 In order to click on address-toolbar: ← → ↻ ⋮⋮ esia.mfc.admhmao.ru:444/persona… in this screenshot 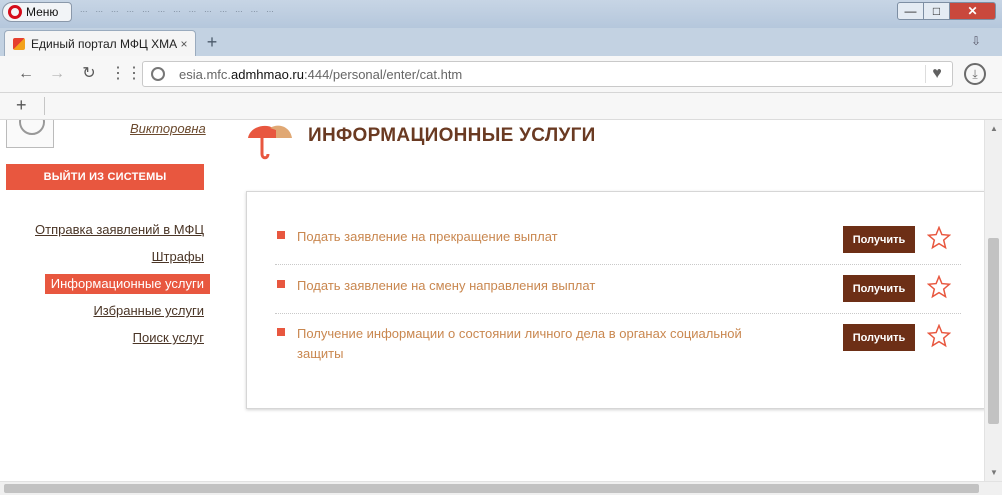, I will do `click(501, 74)`.